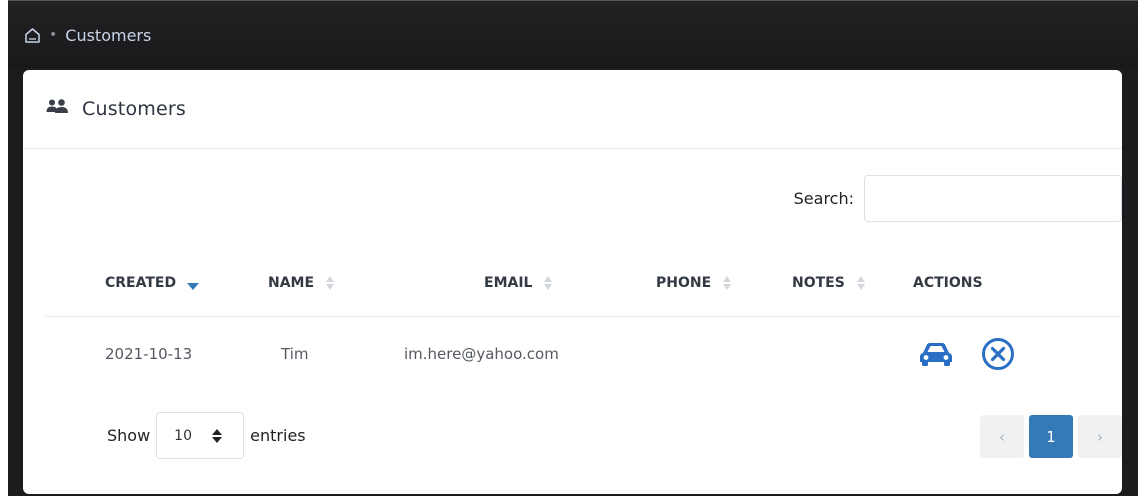  Describe the element at coordinates (32, 35) in the screenshot. I see `home-icon` at that location.